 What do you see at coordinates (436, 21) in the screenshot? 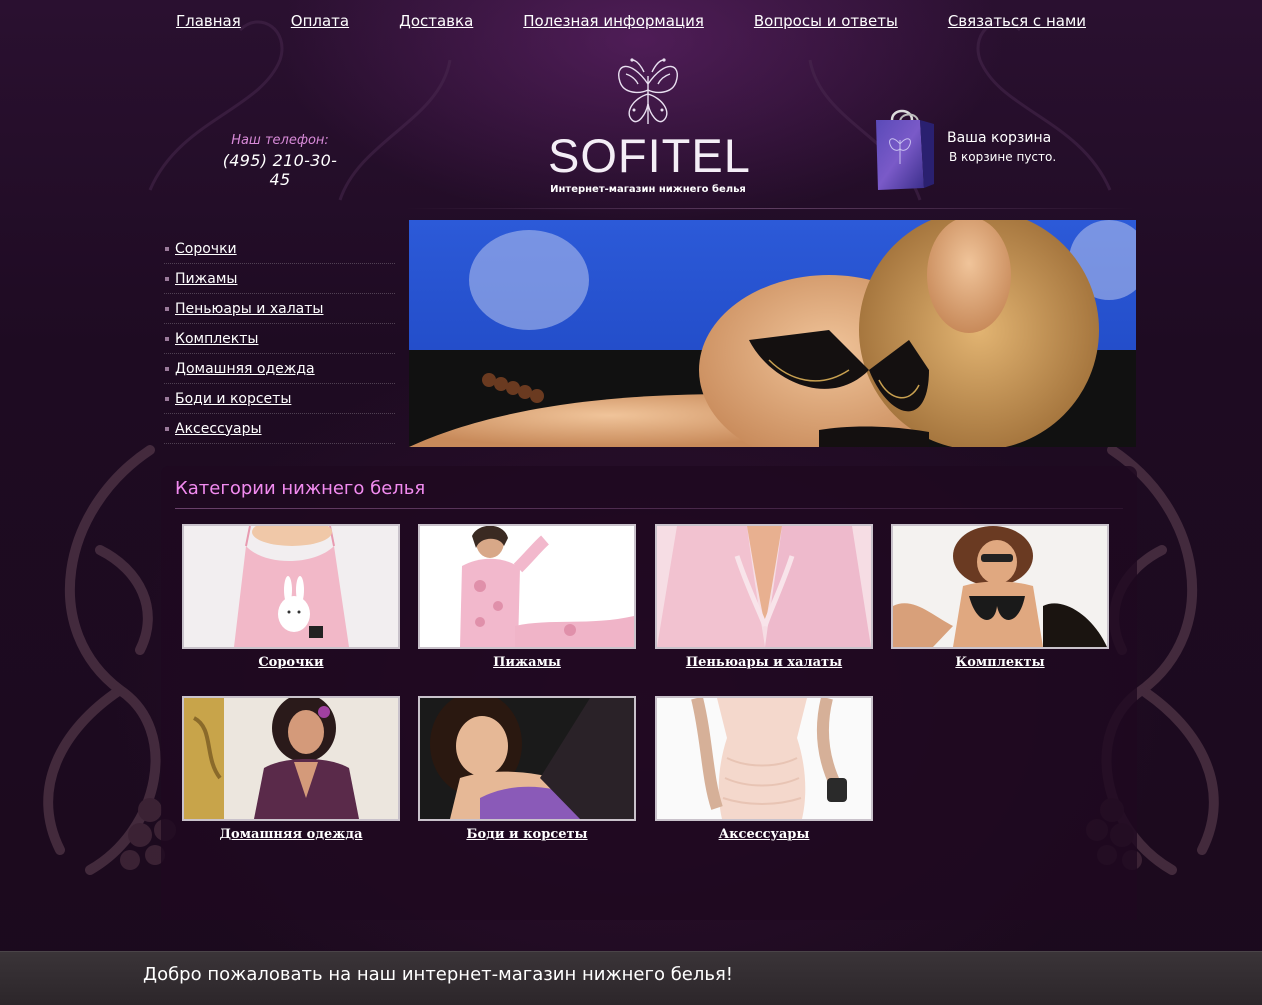
I see `nav-delivery: Доставка` at bounding box center [436, 21].